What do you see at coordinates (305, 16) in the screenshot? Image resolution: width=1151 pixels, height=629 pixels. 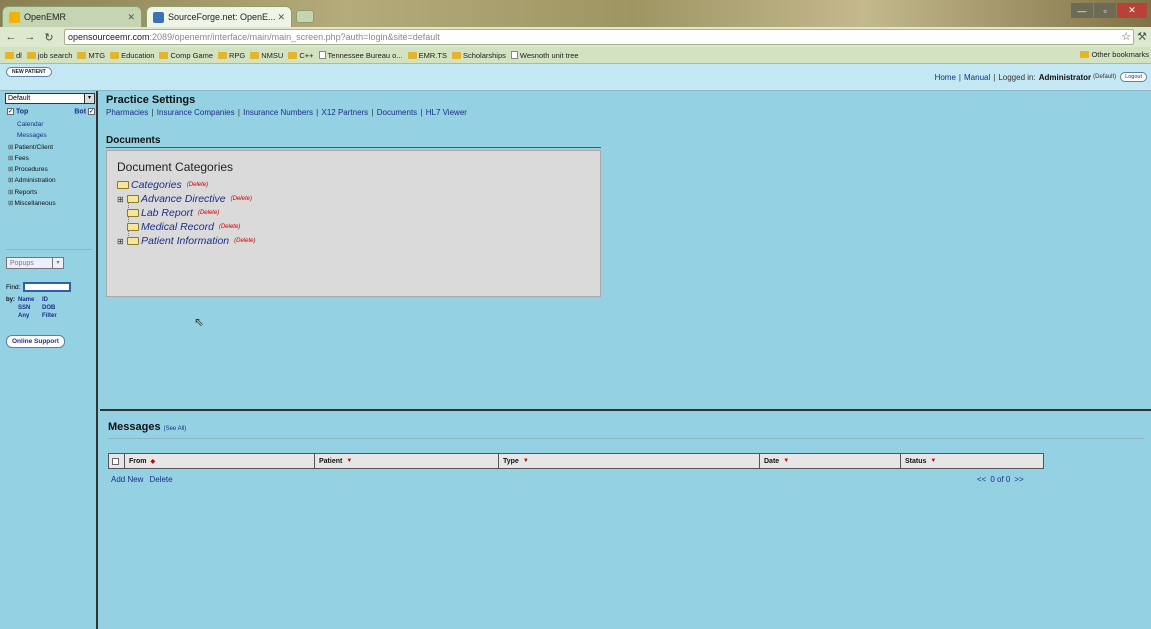 I see `new-tab-button` at bounding box center [305, 16].